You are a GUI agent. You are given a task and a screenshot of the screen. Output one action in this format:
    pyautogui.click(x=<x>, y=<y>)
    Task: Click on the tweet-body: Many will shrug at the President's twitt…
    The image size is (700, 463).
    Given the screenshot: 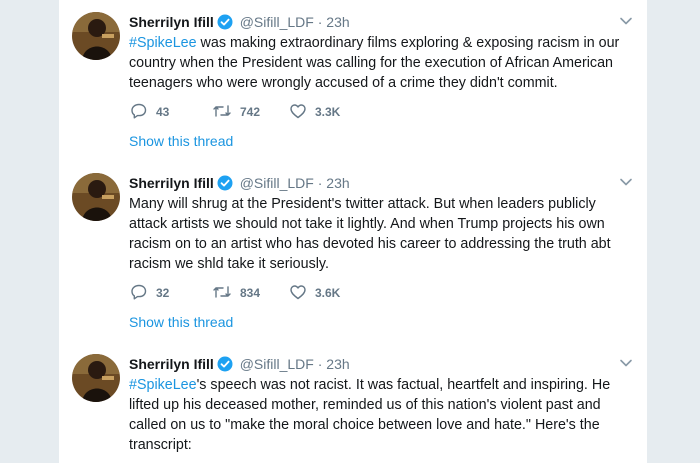 What is the action you would take?
    pyautogui.click(x=370, y=234)
    